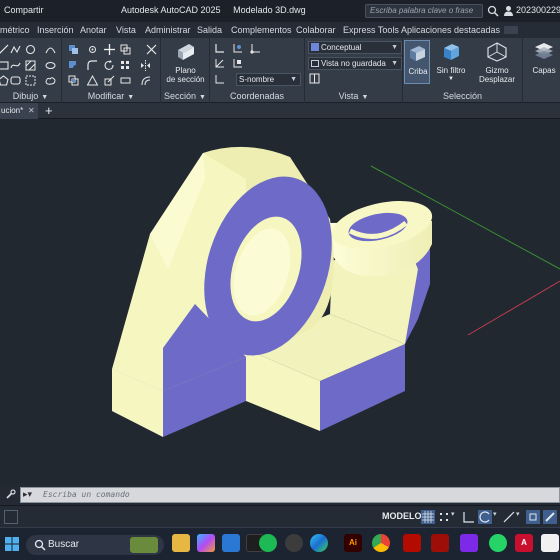 The image size is (560, 560). I want to click on isodraft-icon, so click(509, 517).